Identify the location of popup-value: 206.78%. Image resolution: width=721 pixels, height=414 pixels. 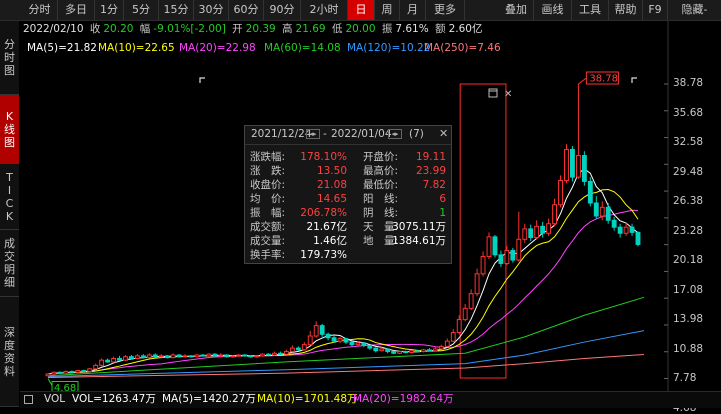
(323, 213).